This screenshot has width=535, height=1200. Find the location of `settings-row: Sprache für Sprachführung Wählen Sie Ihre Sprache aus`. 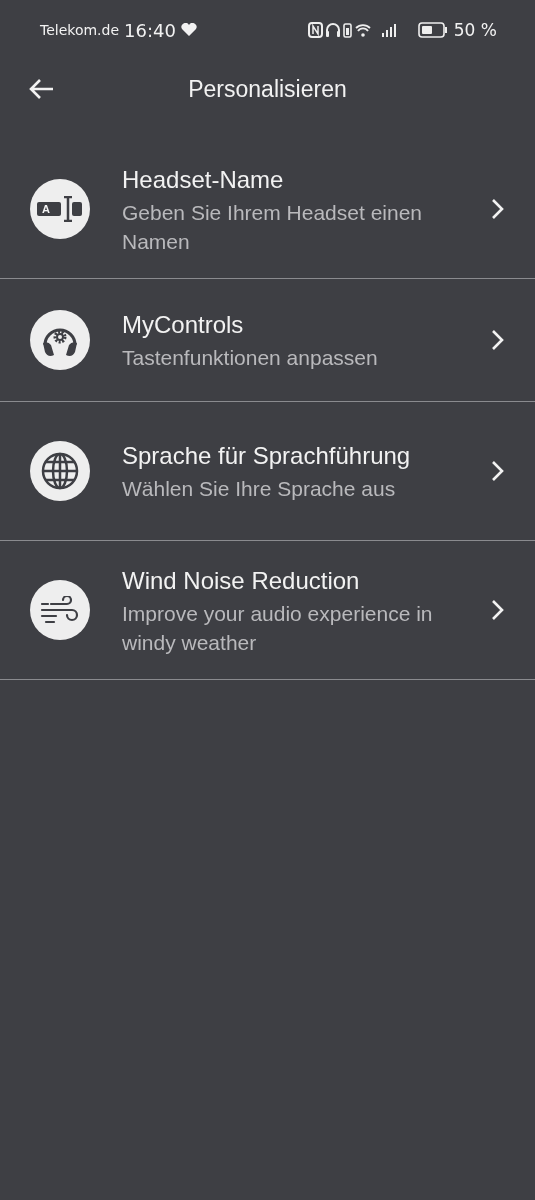

settings-row: Sprache für Sprachführung Wählen Sie Ihre Sprache aus is located at coordinates (267, 471).